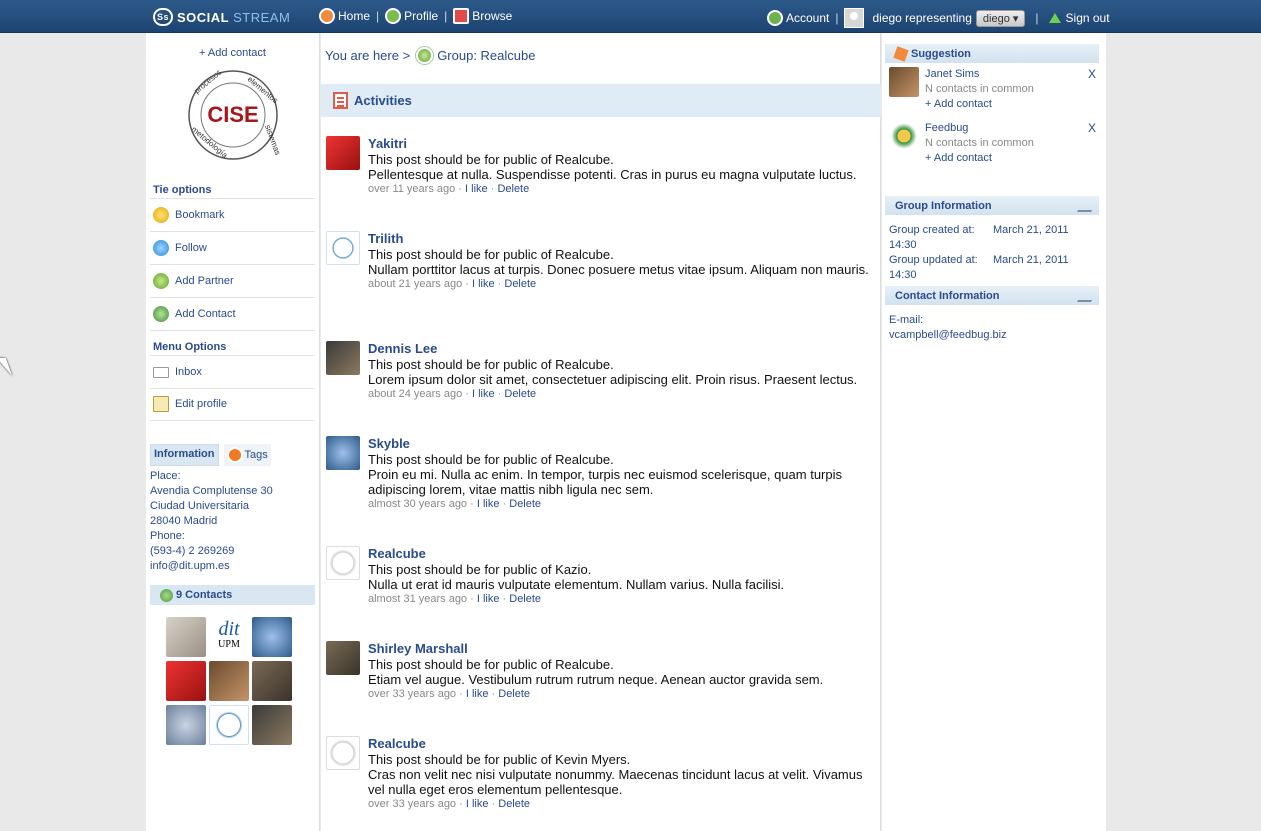 Image resolution: width=1261 pixels, height=831 pixels. I want to click on contact-avatar-dit-upm: dit UPM, so click(229, 637).